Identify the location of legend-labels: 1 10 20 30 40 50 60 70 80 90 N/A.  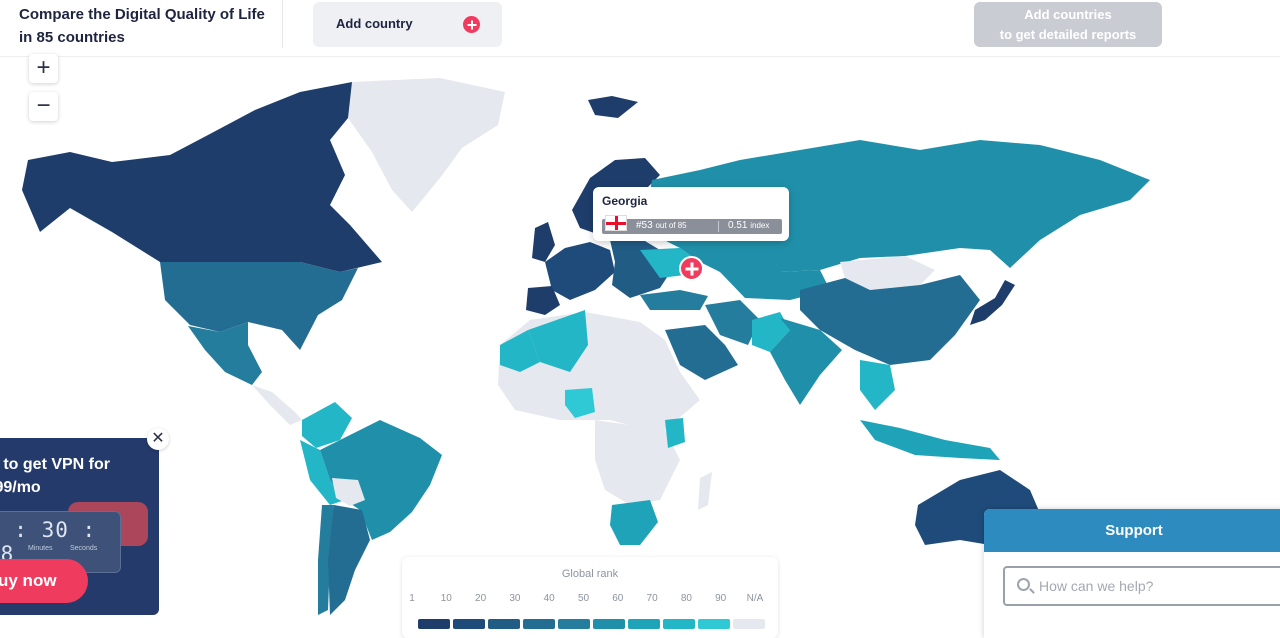
(590, 599).